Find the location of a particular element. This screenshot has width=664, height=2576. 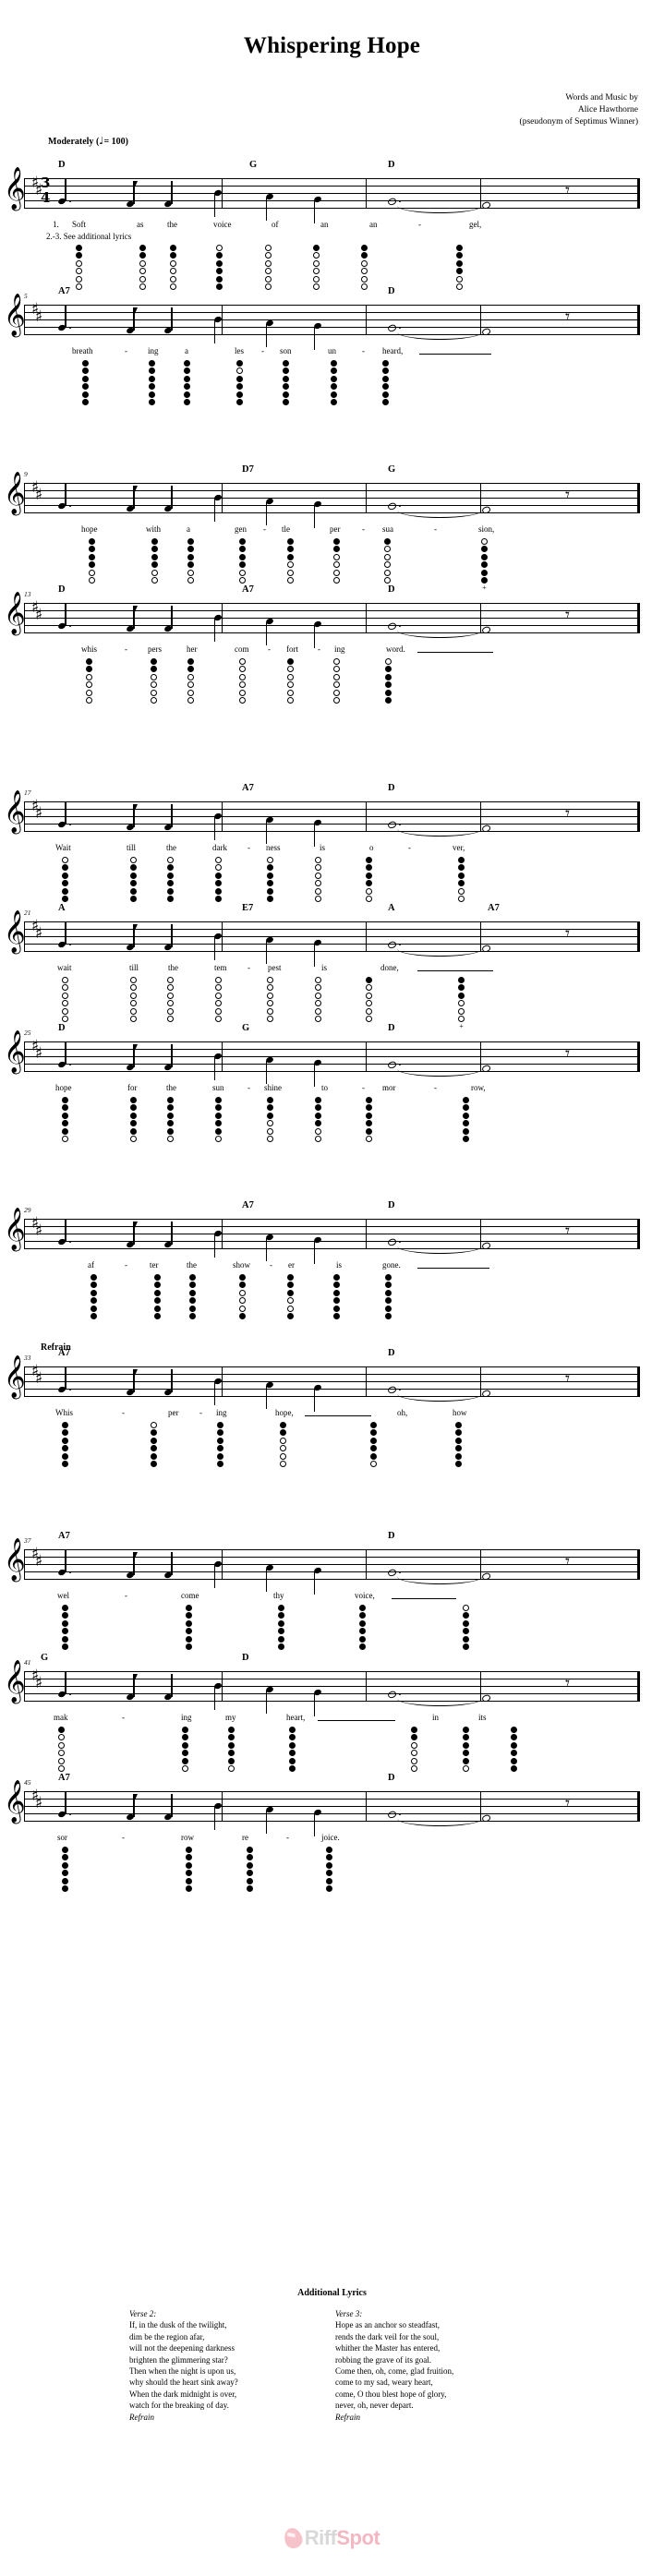

lyric-syllable: with is located at coordinates (154, 529).